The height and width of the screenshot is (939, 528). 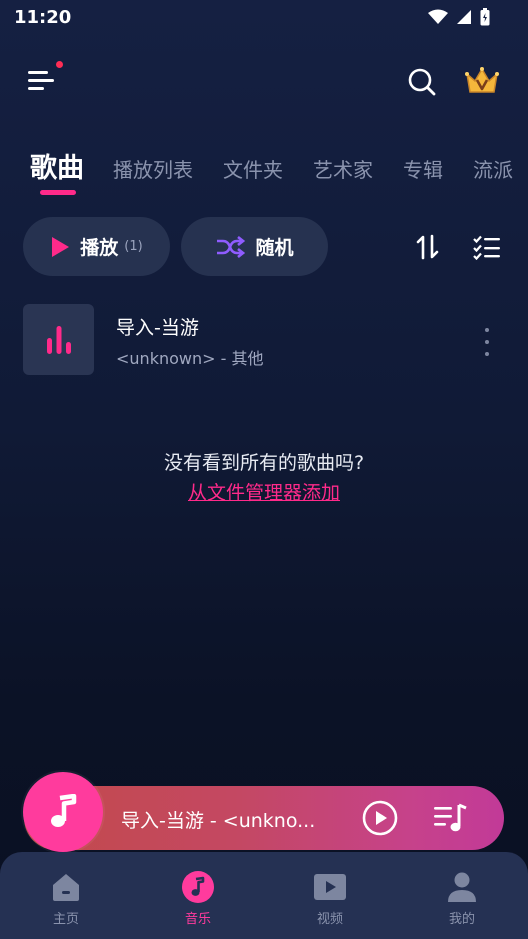 I want to click on song-title: 导入-当游, so click(x=157, y=328).